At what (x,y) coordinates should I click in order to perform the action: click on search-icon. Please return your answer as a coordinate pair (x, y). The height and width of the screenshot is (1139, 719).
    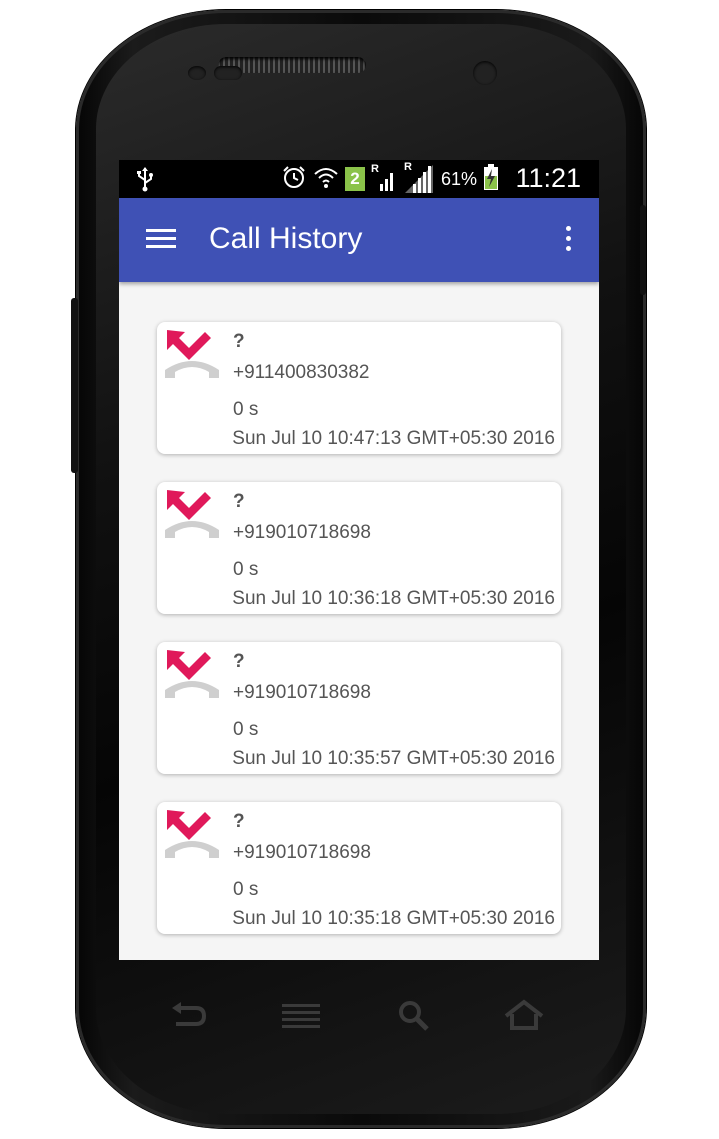
    Looking at the image, I should click on (421, 1018).